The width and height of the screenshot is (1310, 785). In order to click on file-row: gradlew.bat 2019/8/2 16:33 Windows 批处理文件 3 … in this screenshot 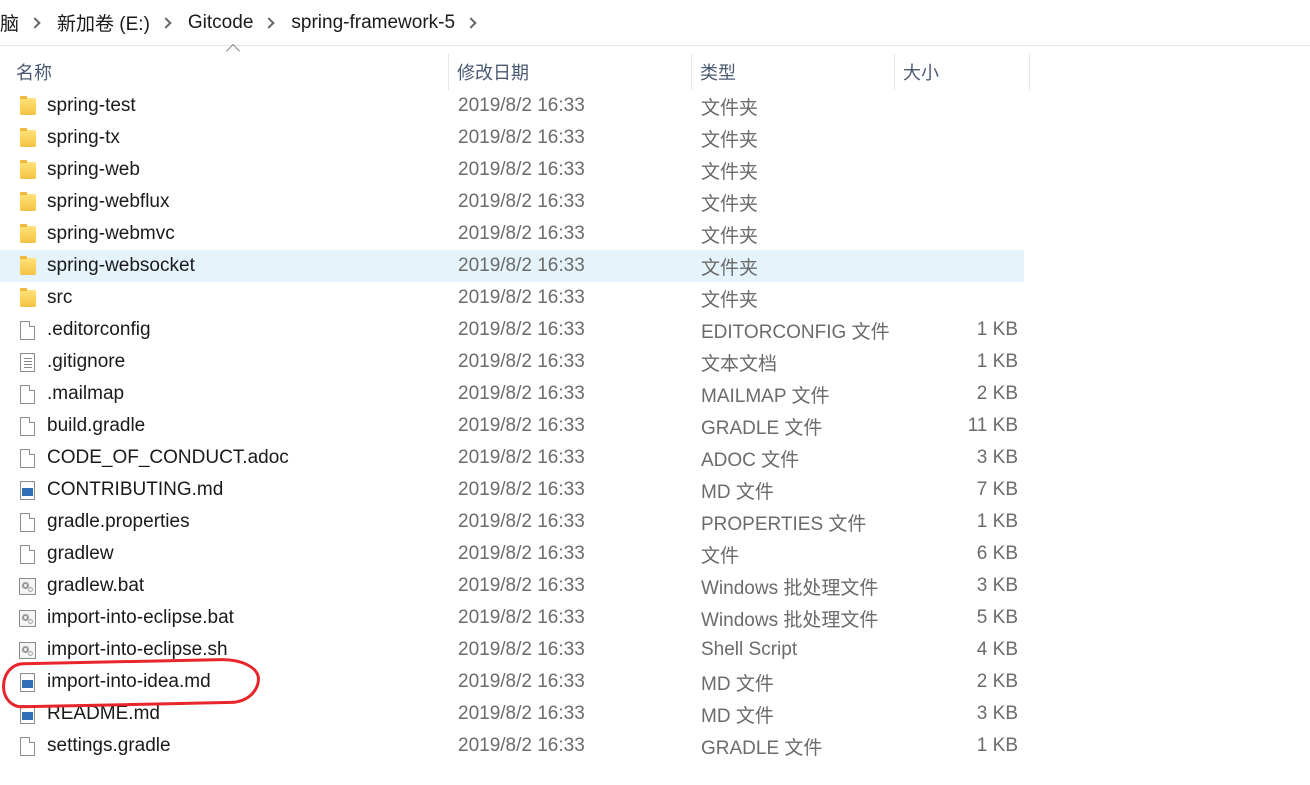, I will do `click(512, 586)`.